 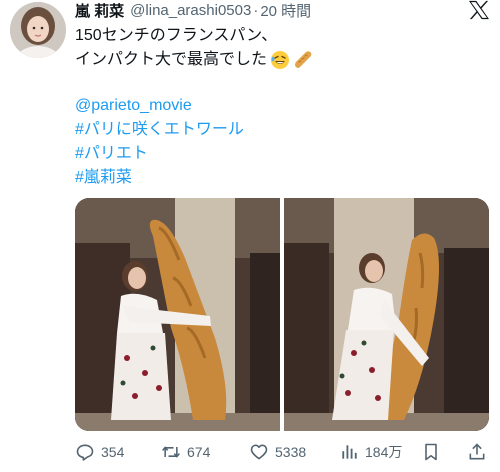 I want to click on avatar, so click(x=38, y=30).